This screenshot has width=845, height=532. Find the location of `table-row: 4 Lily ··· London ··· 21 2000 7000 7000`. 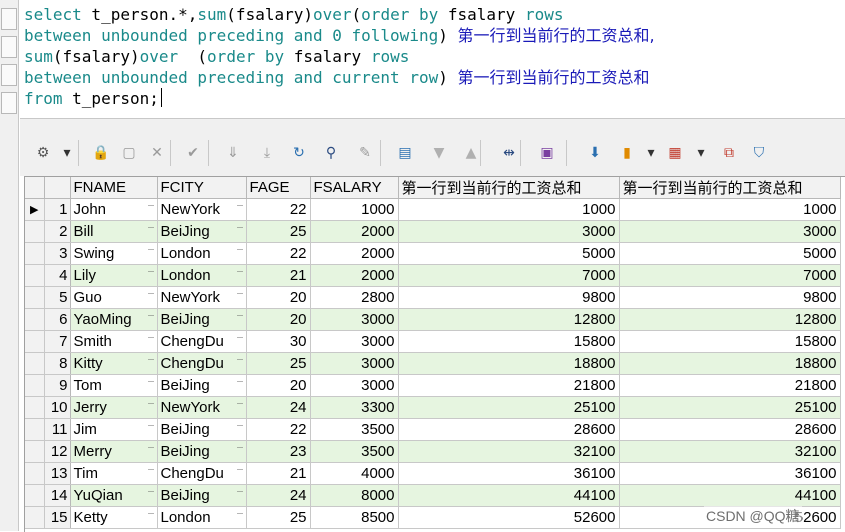

table-row: 4 Lily ··· London ··· 21 2000 7000 7000 is located at coordinates (433, 275).